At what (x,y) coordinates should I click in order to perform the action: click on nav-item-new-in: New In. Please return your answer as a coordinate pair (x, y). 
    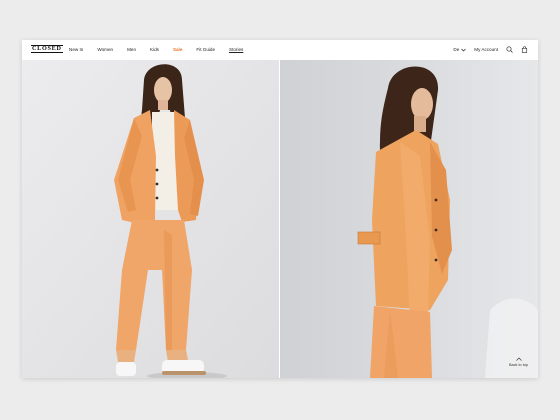
    Looking at the image, I should click on (76, 49).